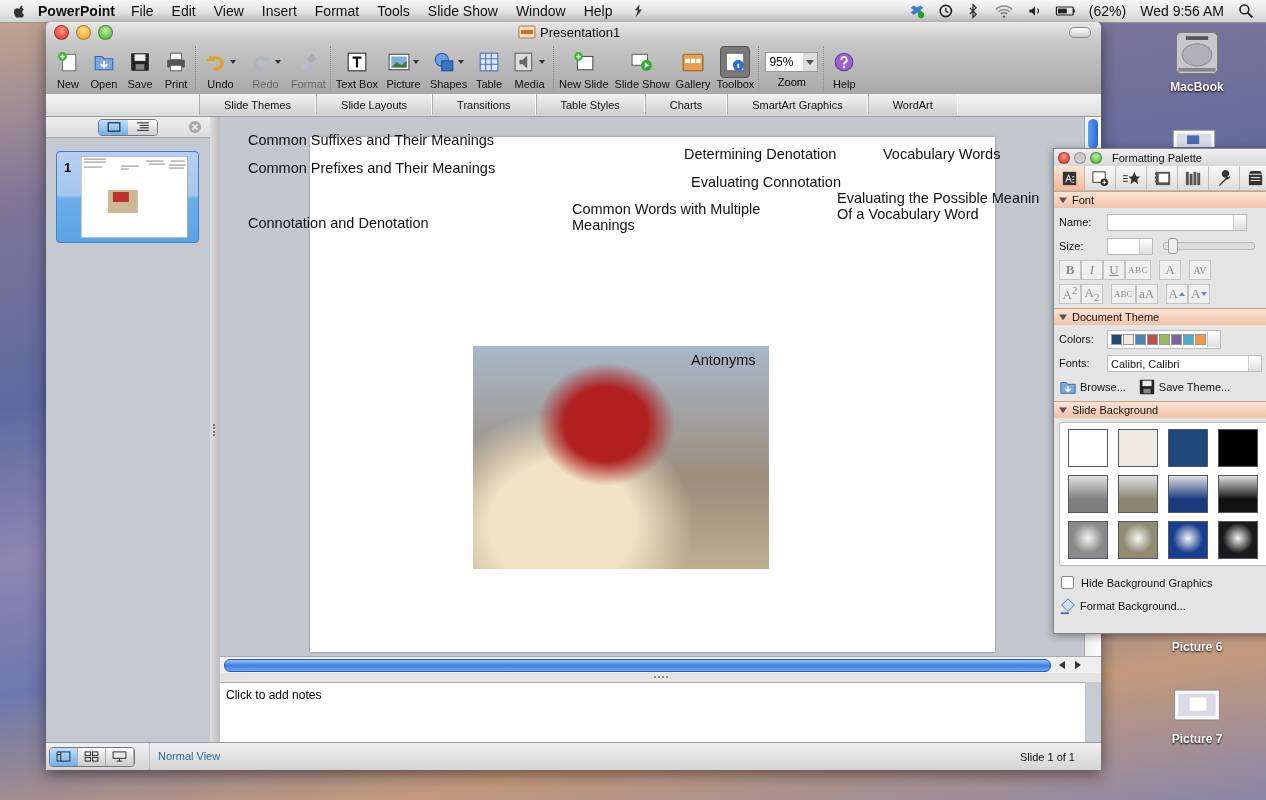 Image resolution: width=1266 pixels, height=800 pixels. I want to click on toolbar-button: Text Box, so click(357, 66).